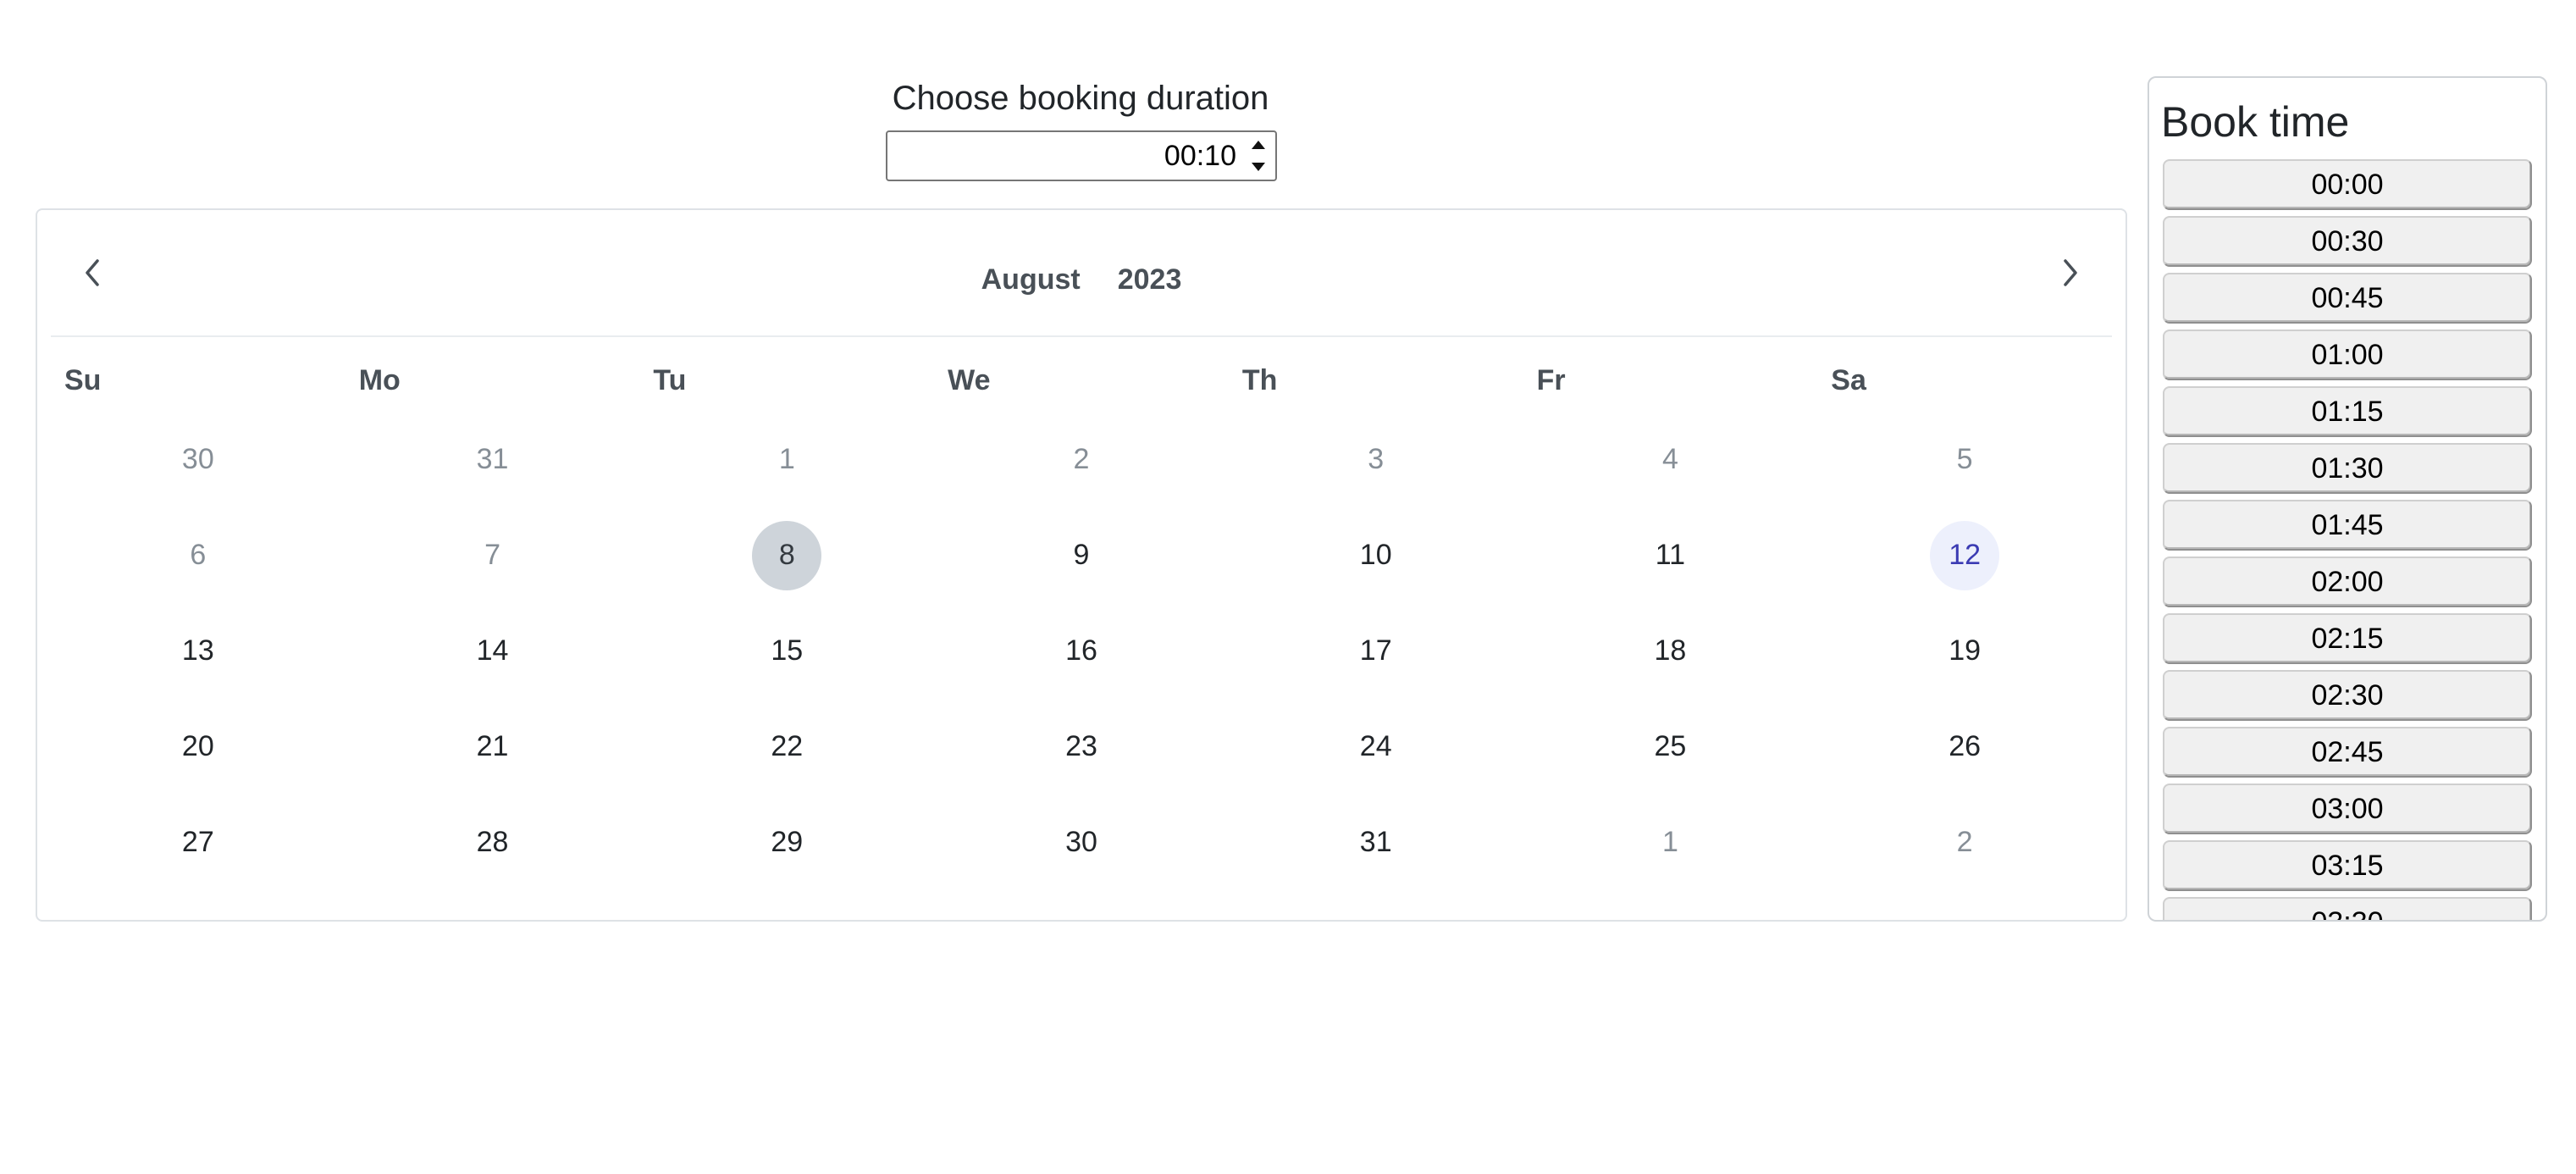 The height and width of the screenshot is (1174, 2576). I want to click on calendar-day: 4, so click(1671, 459).